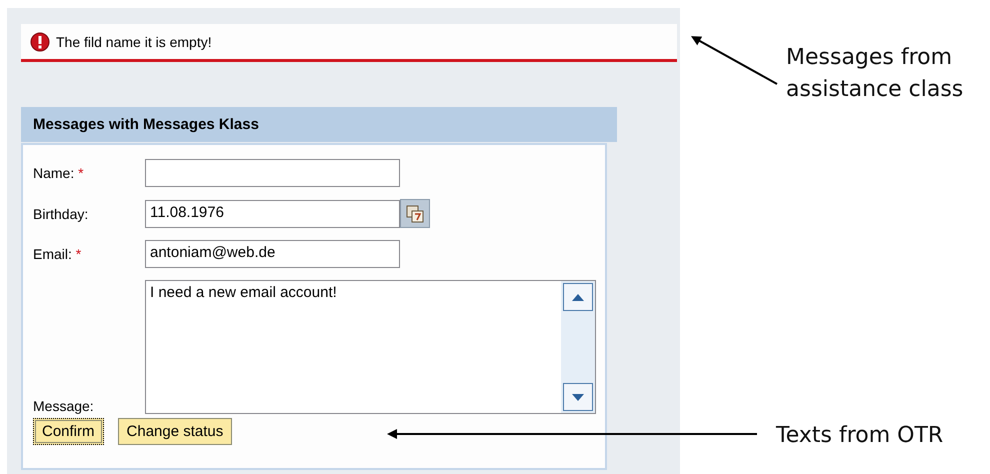  Describe the element at coordinates (175, 431) in the screenshot. I see `action-button: Change status` at that location.